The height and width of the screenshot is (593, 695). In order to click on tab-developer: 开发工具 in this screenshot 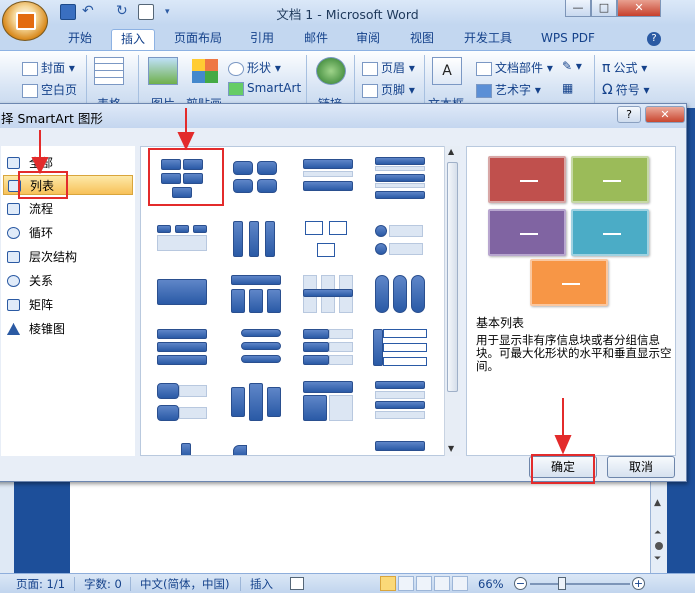, I will do `click(488, 39)`.